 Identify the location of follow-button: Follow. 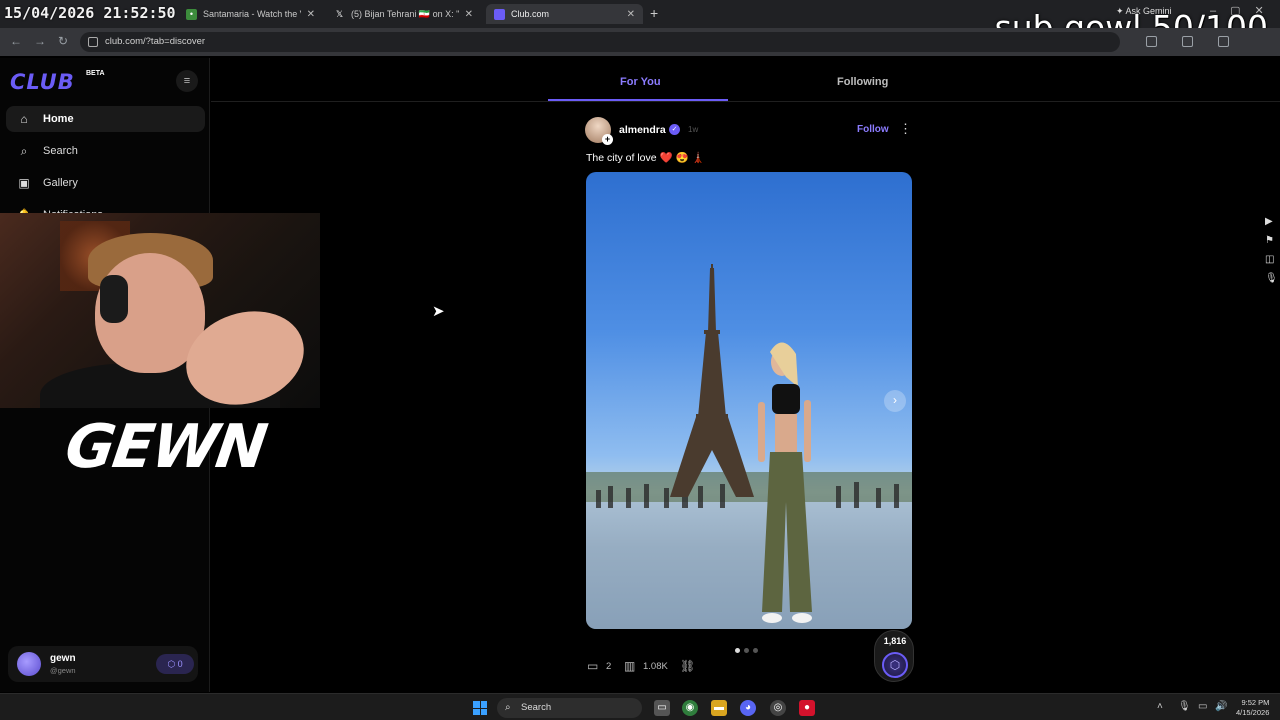
(873, 129).